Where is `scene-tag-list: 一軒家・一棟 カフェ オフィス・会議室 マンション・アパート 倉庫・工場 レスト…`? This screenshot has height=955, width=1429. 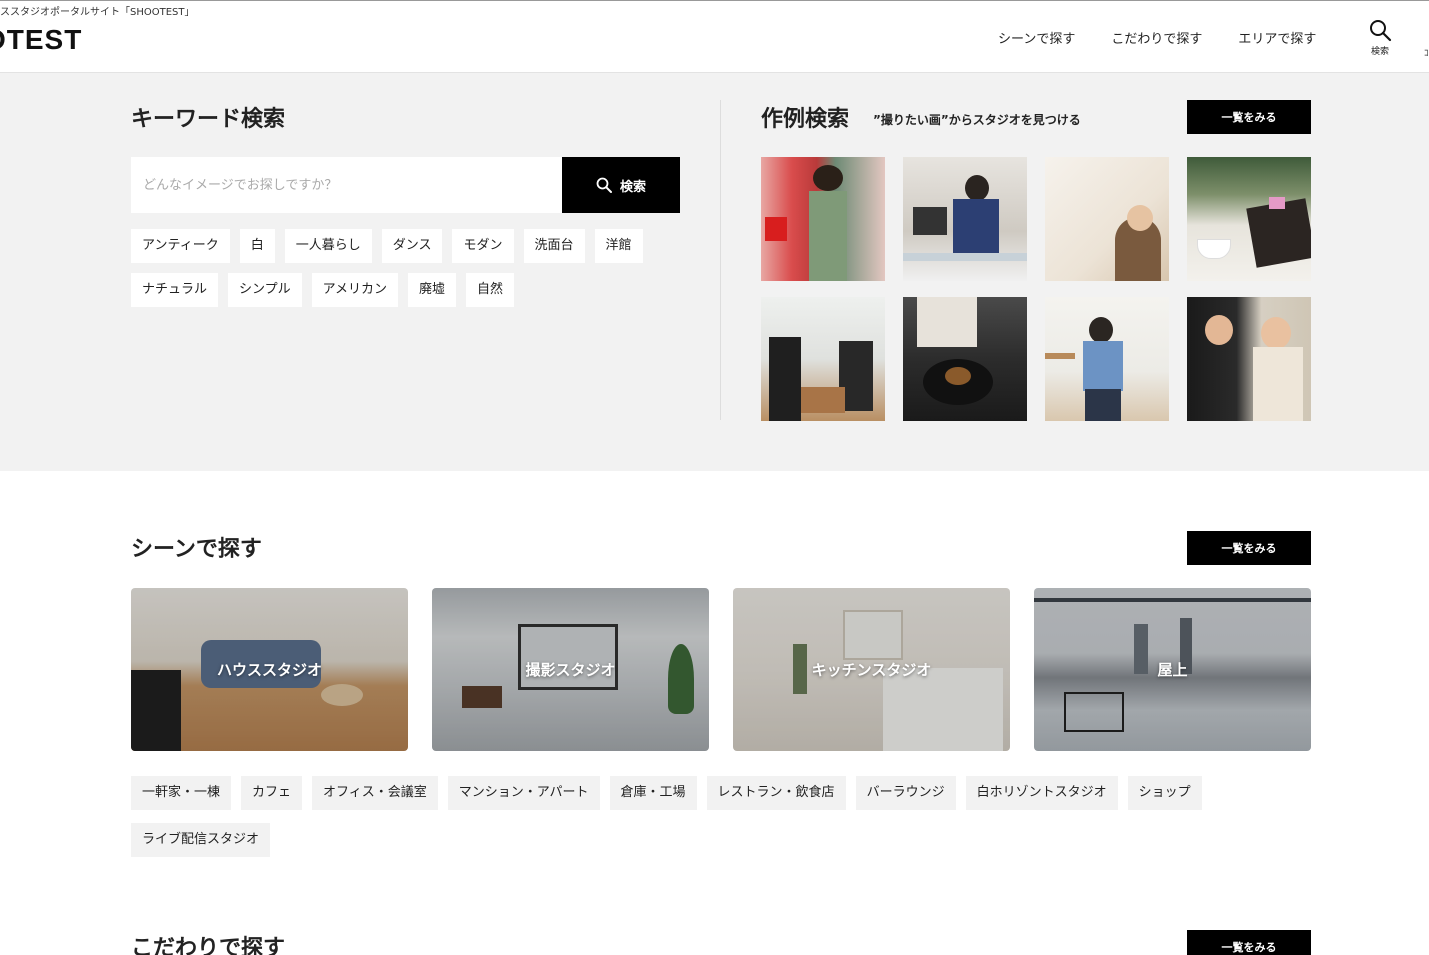
scene-tag-list: 一軒家・一棟 カフェ オフィス・会議室 マンション・アパート 倉庫・工場 レスト… is located at coordinates (721, 816).